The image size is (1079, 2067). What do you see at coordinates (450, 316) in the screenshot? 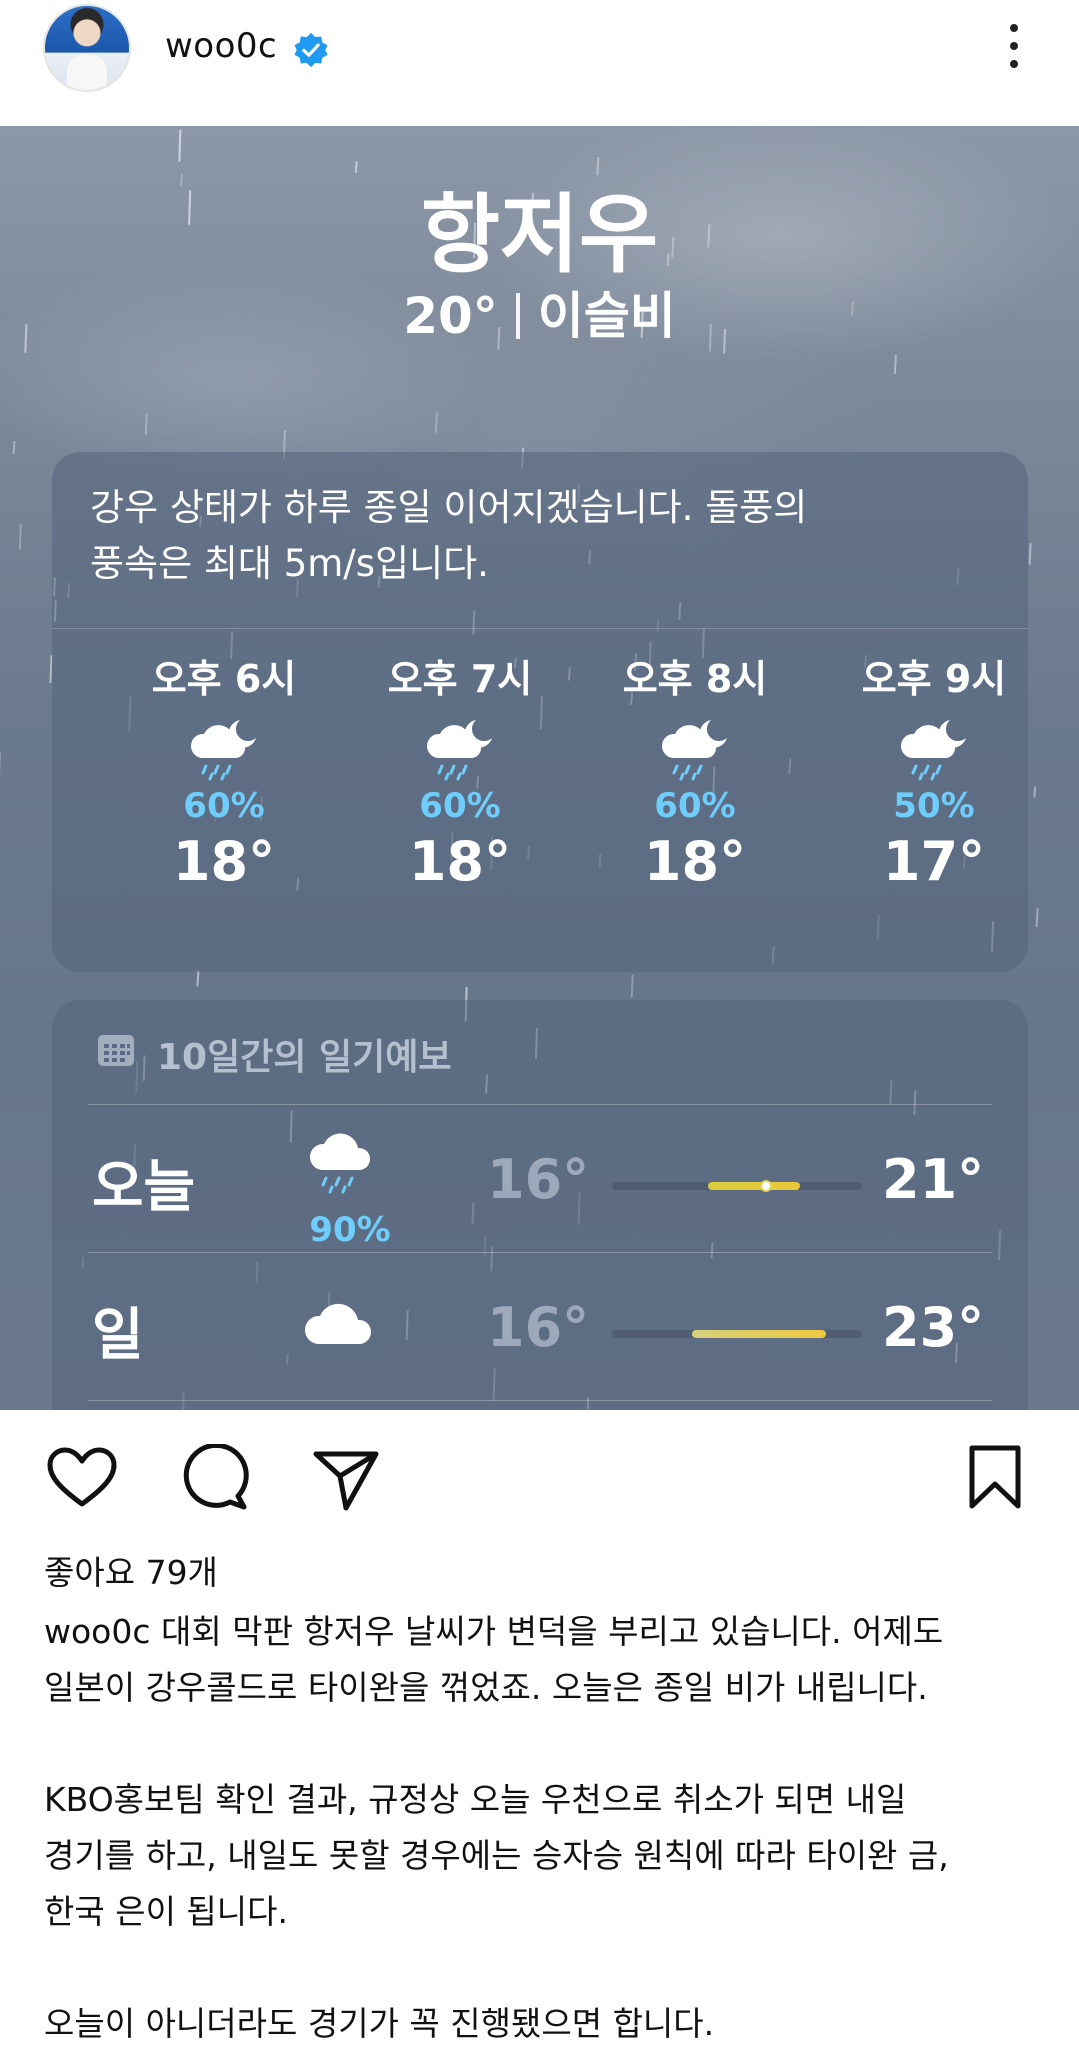
I see `current-temp: 20°` at bounding box center [450, 316].